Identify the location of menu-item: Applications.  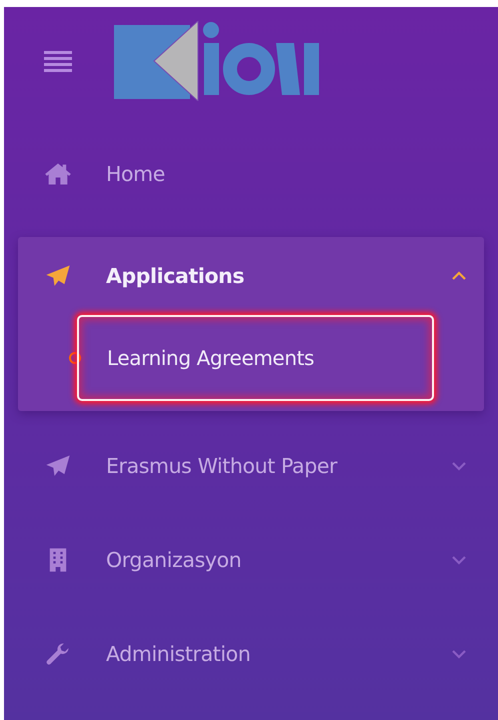
(251, 276).